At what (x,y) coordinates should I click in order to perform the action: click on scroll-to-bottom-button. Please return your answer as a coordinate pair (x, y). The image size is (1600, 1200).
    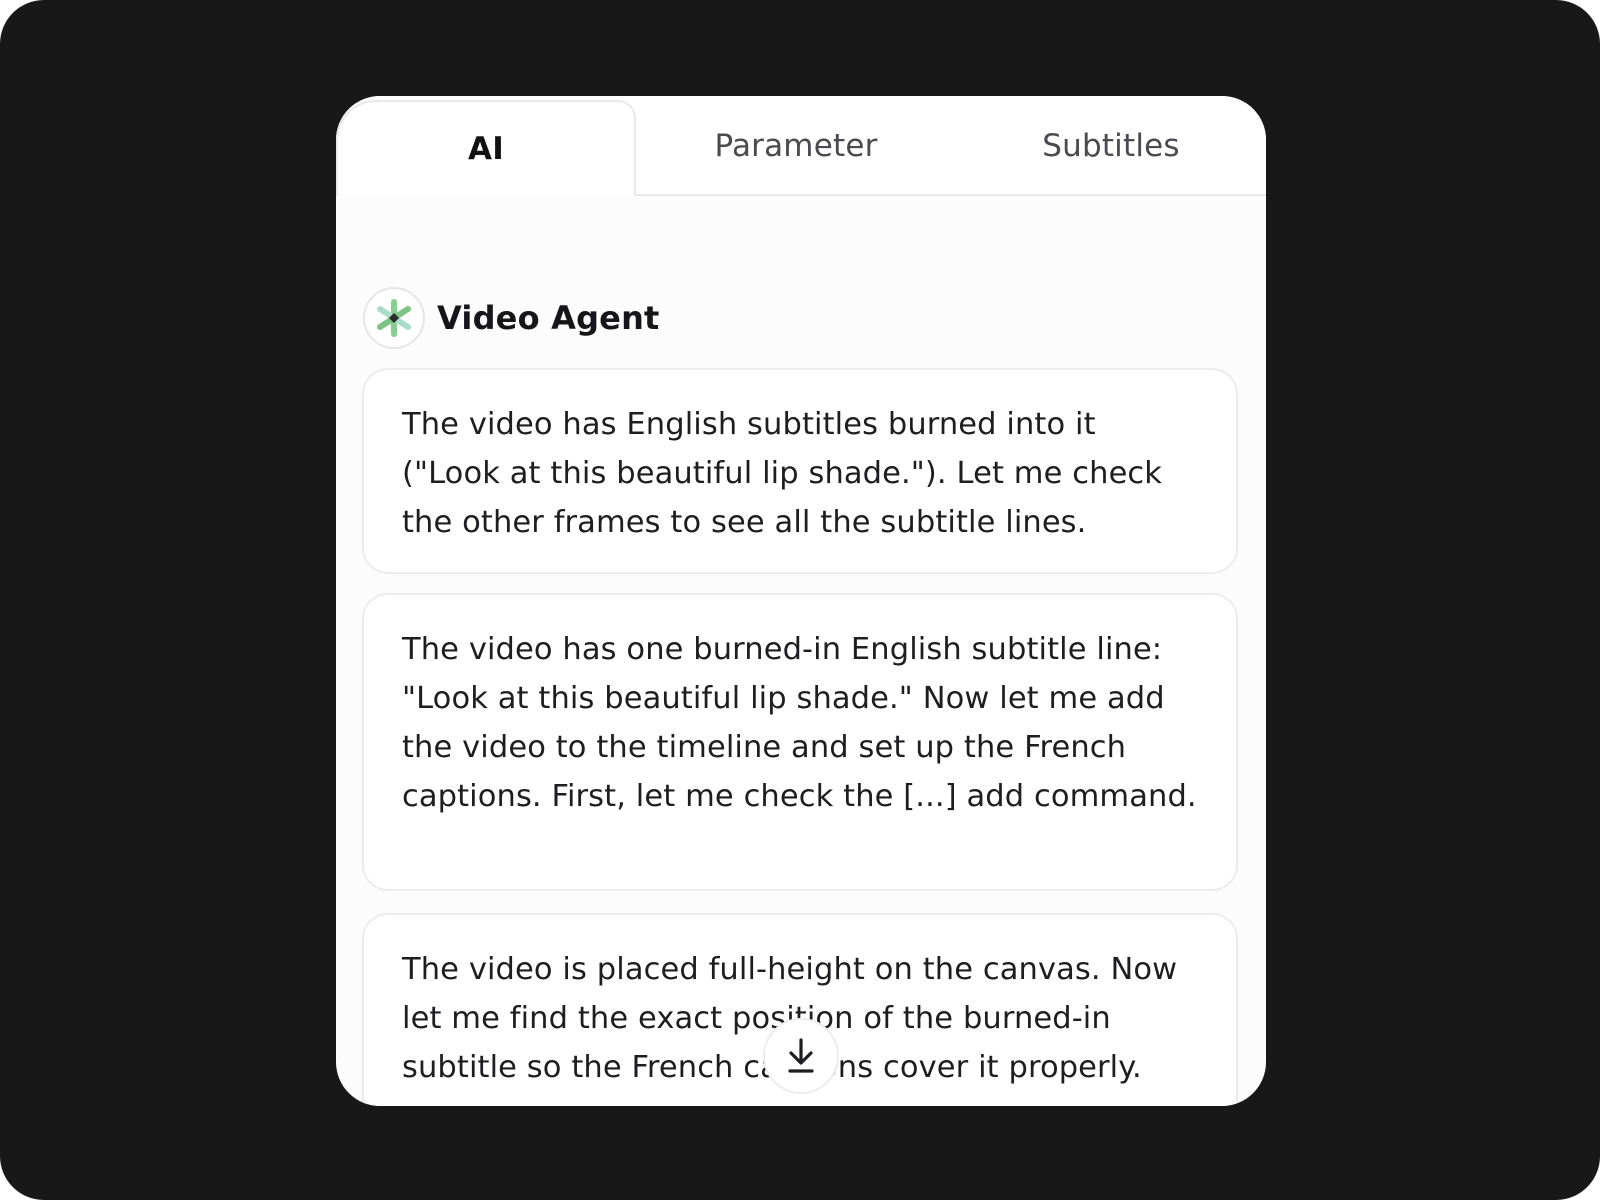
    Looking at the image, I should click on (801, 1056).